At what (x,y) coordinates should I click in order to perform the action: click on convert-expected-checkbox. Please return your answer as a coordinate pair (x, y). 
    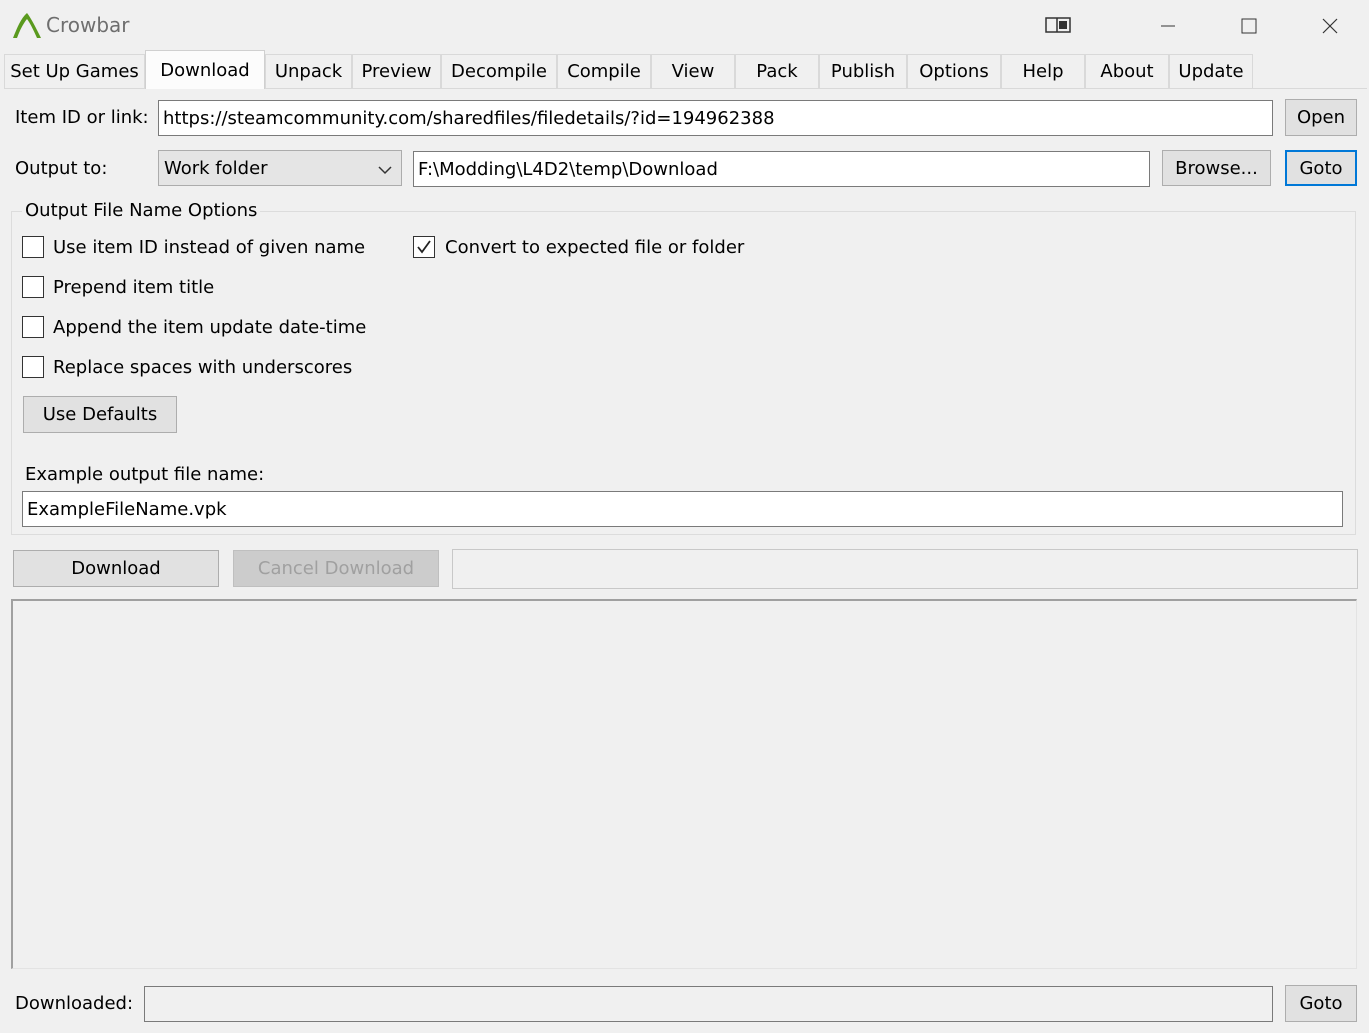
    Looking at the image, I should click on (424, 247).